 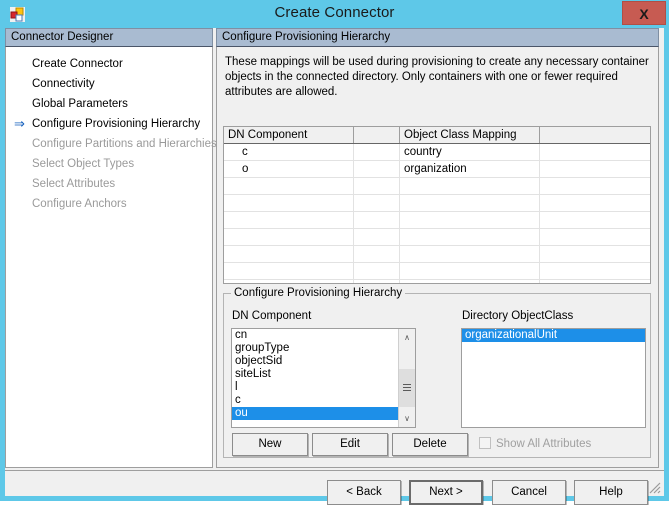 I want to click on next-button: Next >, so click(x=446, y=492).